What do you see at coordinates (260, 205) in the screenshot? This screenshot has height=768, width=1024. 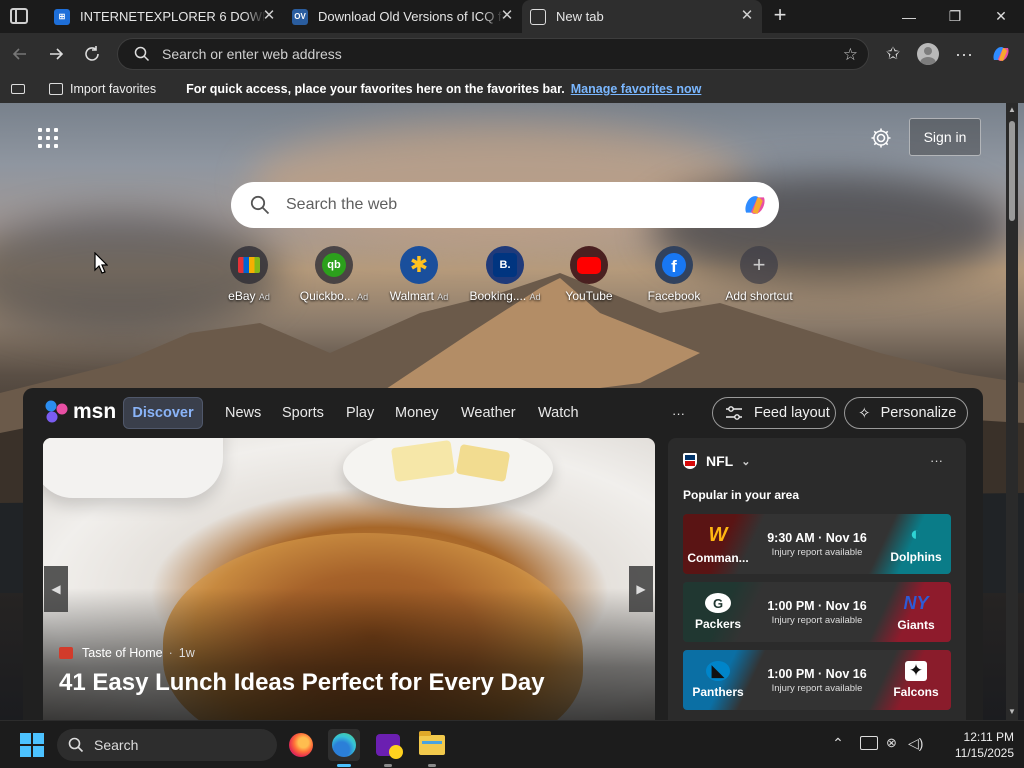 I see `search-icon` at bounding box center [260, 205].